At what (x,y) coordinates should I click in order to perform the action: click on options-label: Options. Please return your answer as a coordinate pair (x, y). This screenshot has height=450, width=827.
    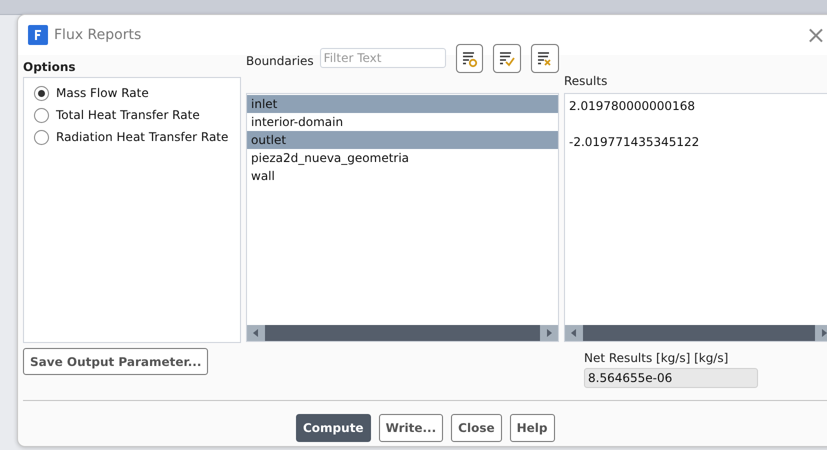
    Looking at the image, I should click on (50, 67).